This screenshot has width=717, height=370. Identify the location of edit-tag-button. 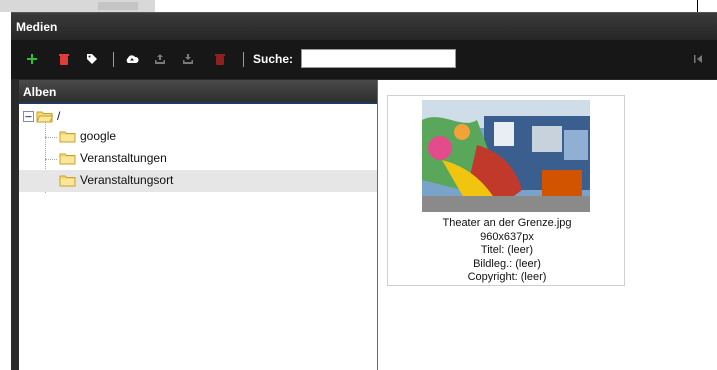
(92, 59).